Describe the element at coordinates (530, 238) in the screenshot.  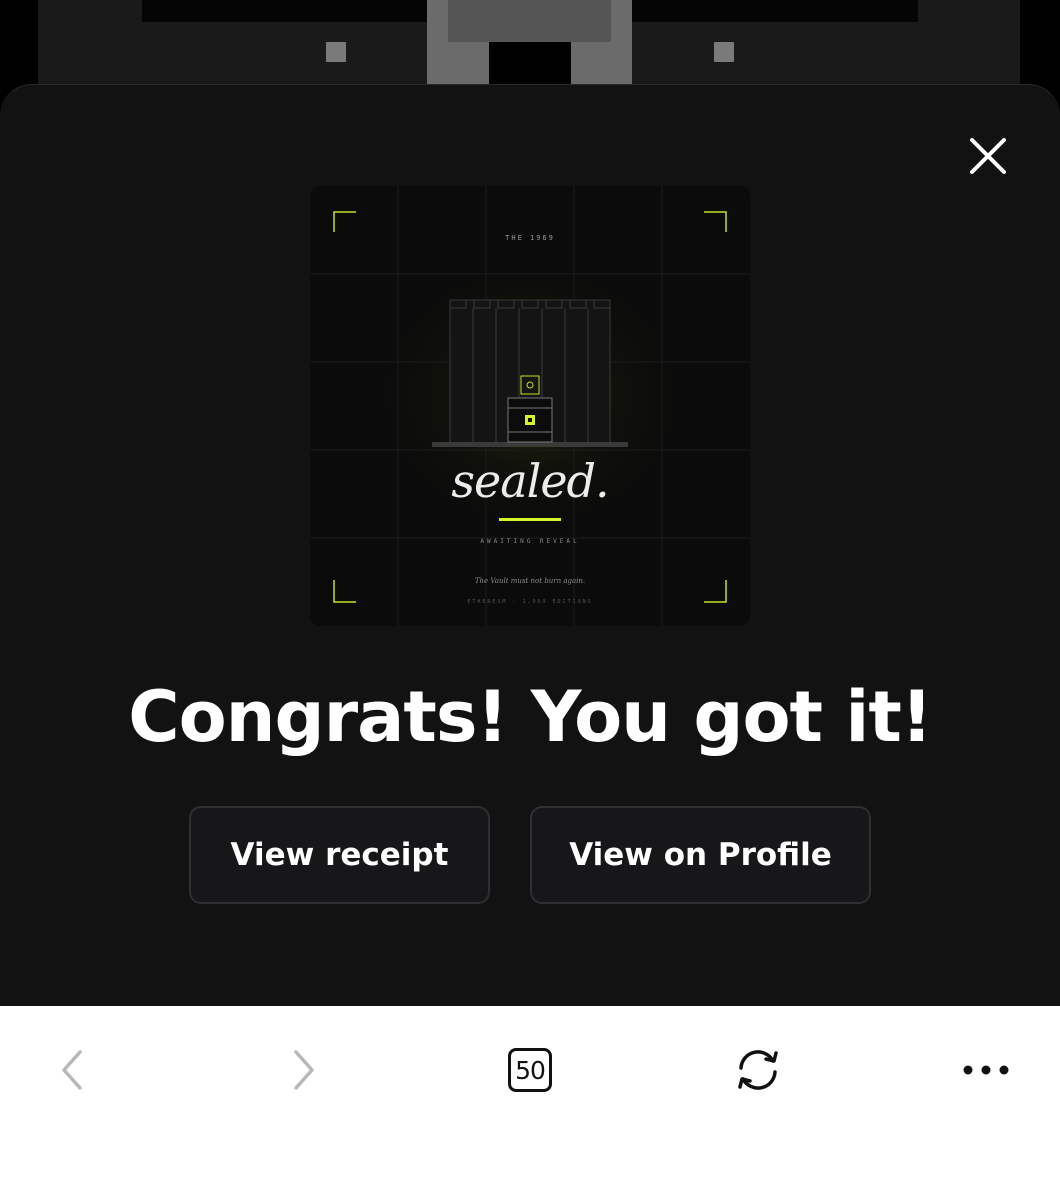
I see `artwork-eyebrow: THE 1969` at that location.